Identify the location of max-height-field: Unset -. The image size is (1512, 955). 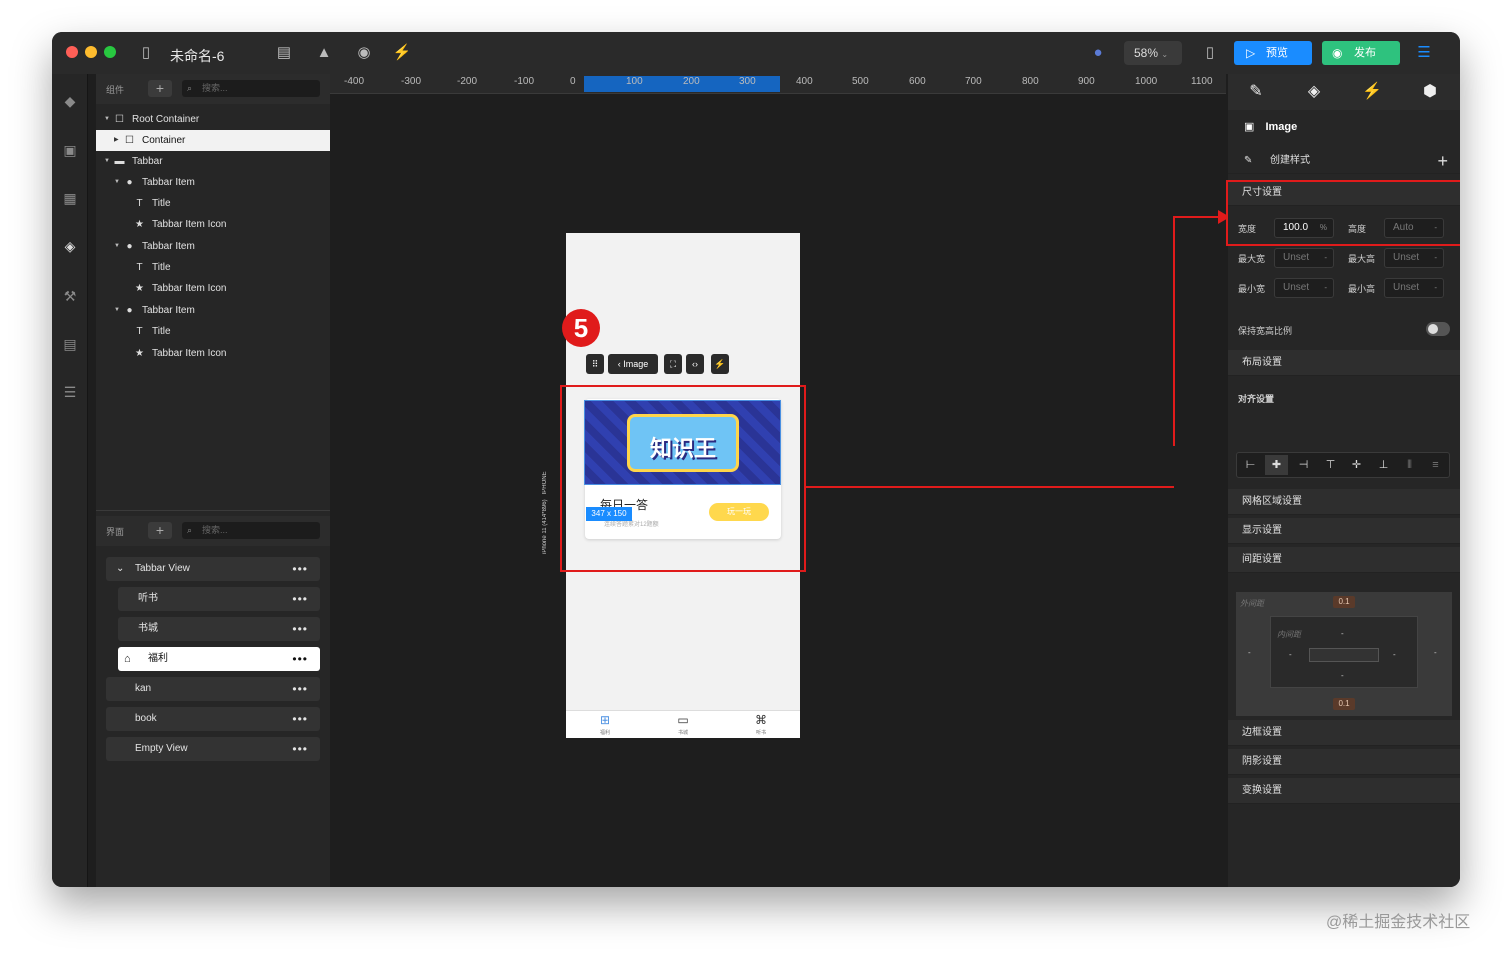
(1414, 258).